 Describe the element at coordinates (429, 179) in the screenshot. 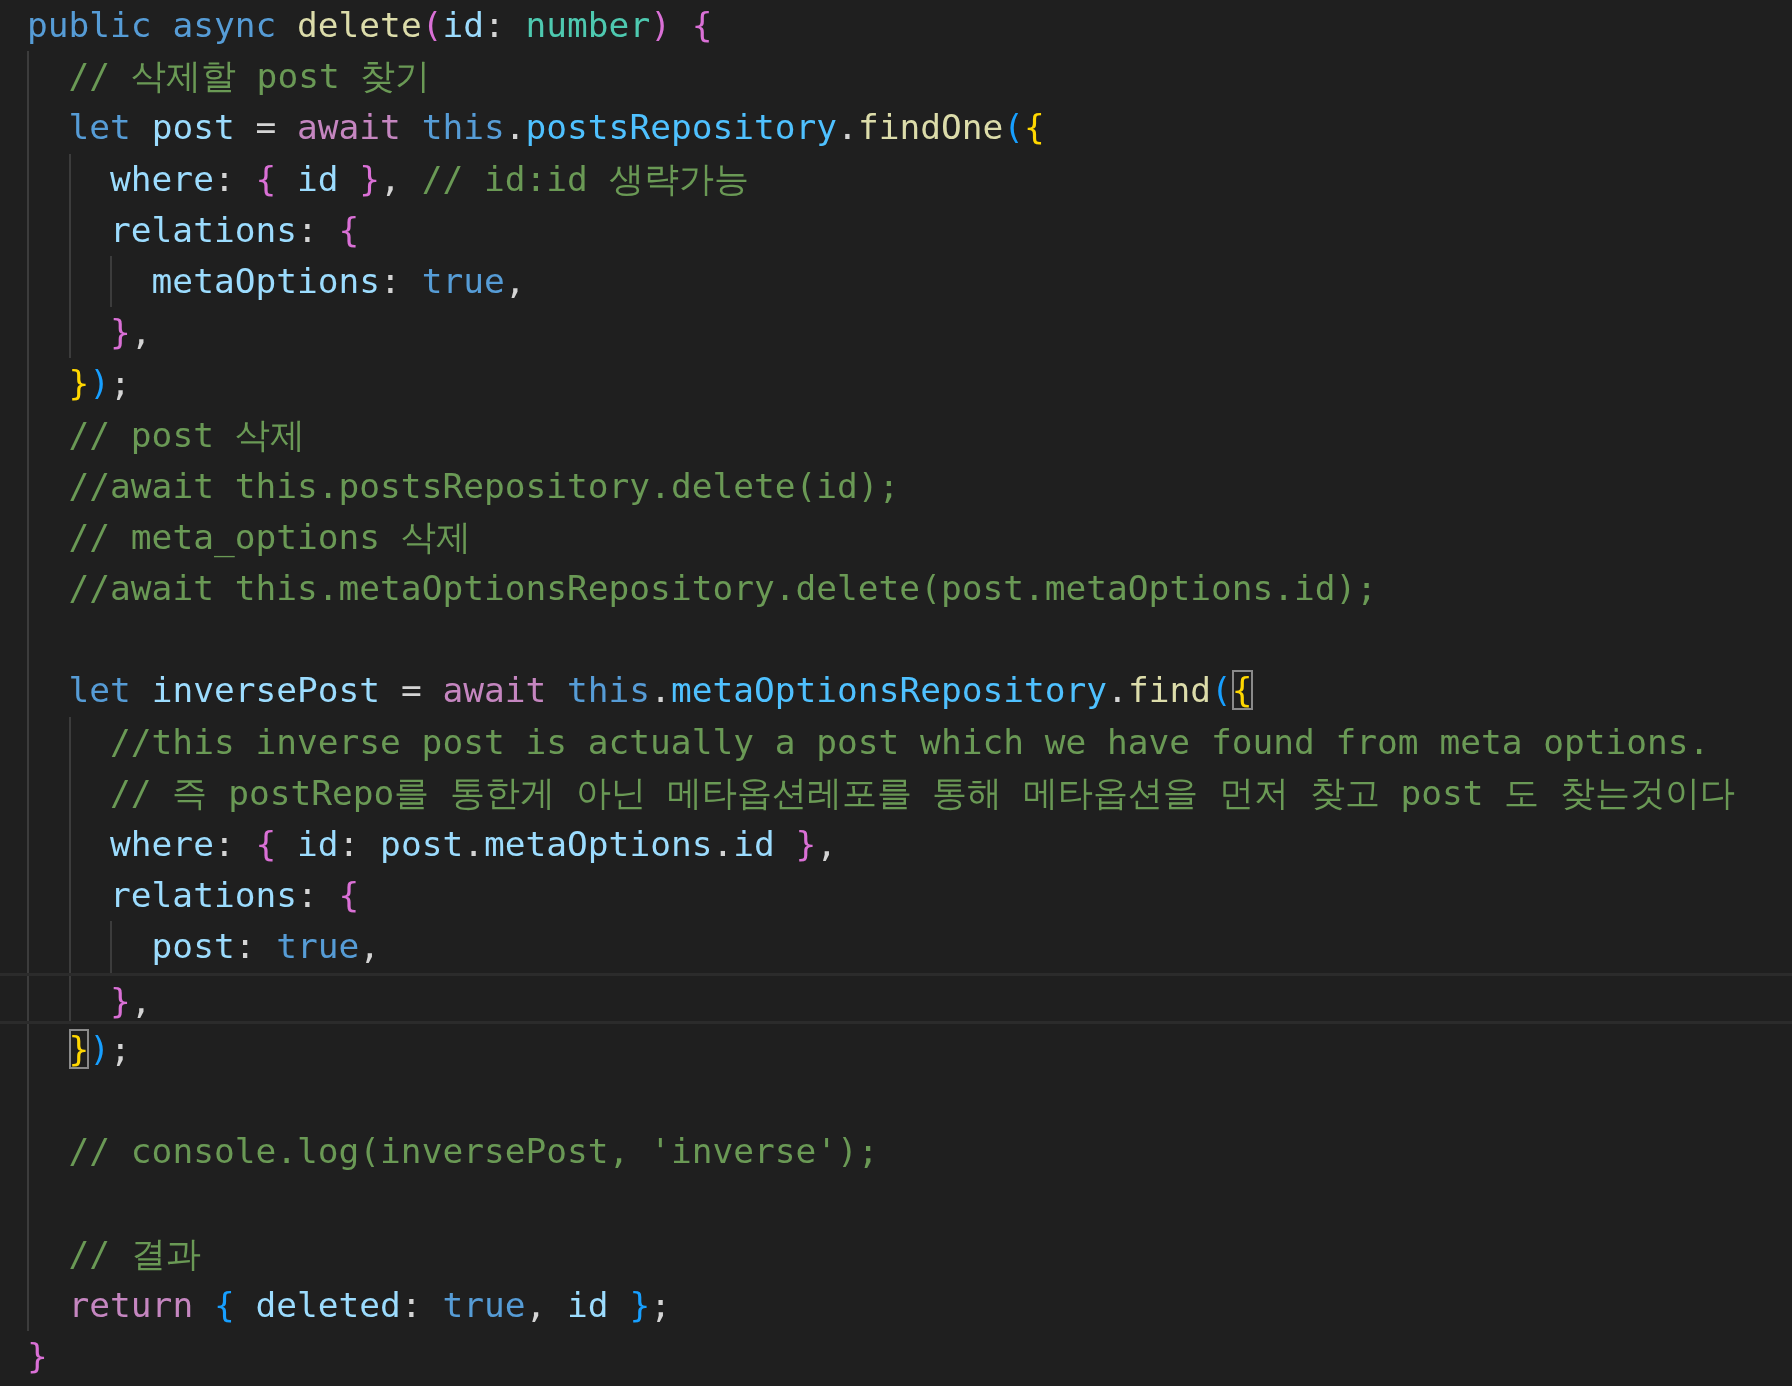

I see `code-line: where: { id }, // id:id 생략가능` at that location.